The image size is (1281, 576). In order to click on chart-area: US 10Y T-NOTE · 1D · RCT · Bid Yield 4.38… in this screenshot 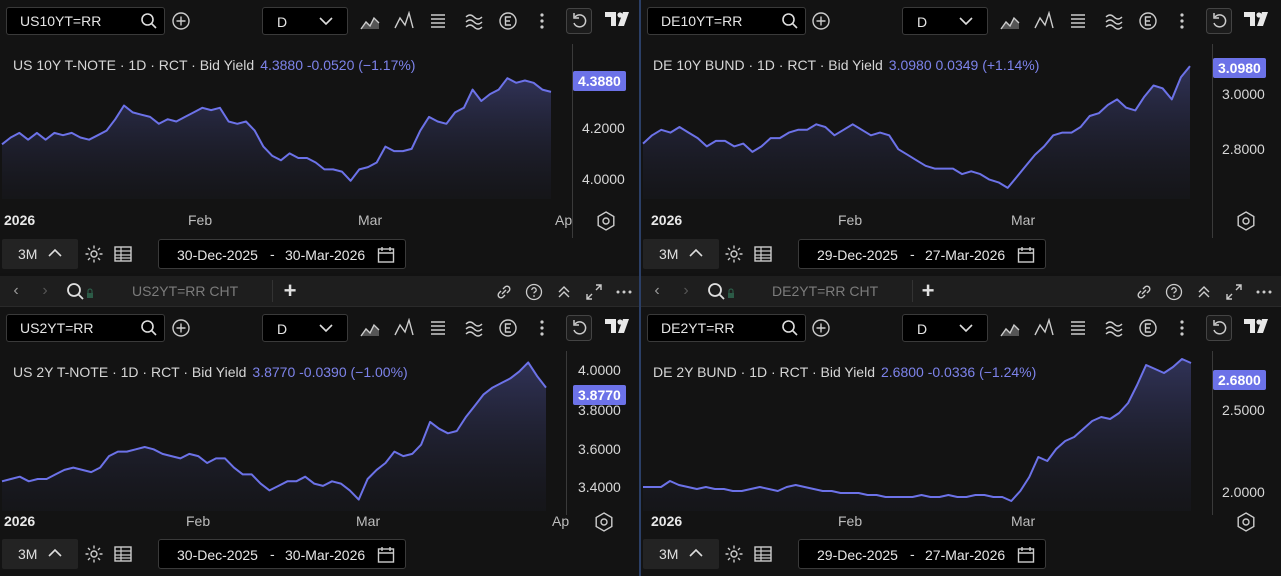, I will do `click(319, 125)`.